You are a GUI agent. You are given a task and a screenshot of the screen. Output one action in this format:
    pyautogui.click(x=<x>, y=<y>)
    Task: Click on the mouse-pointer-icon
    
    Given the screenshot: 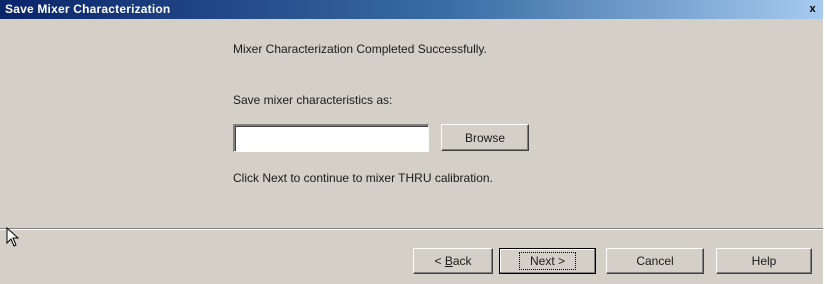 What is the action you would take?
    pyautogui.click(x=13, y=237)
    